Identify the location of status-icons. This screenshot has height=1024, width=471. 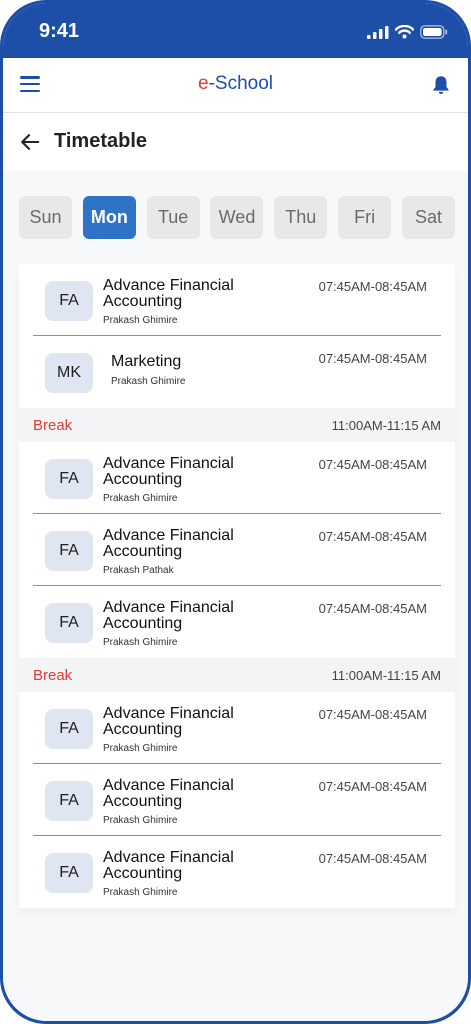
(407, 32).